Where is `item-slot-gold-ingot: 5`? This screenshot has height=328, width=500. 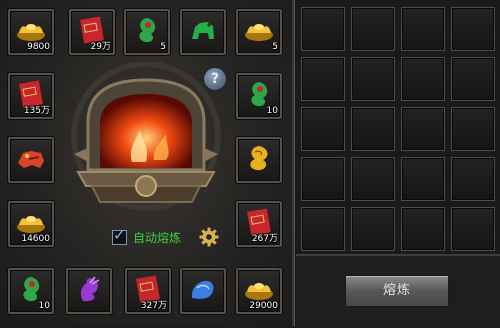 item-slot-gold-ingot: 5 is located at coordinates (259, 32).